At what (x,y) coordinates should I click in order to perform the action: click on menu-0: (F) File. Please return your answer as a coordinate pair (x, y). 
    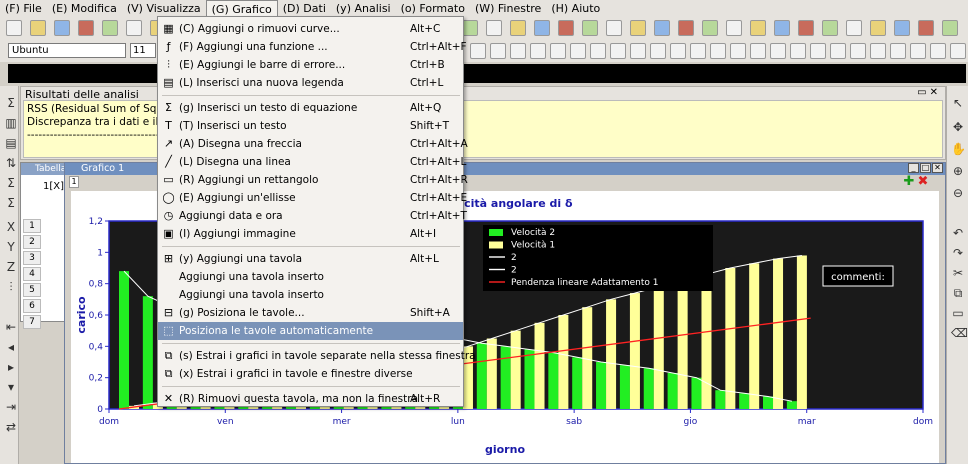
    Looking at the image, I should click on (23, 8).